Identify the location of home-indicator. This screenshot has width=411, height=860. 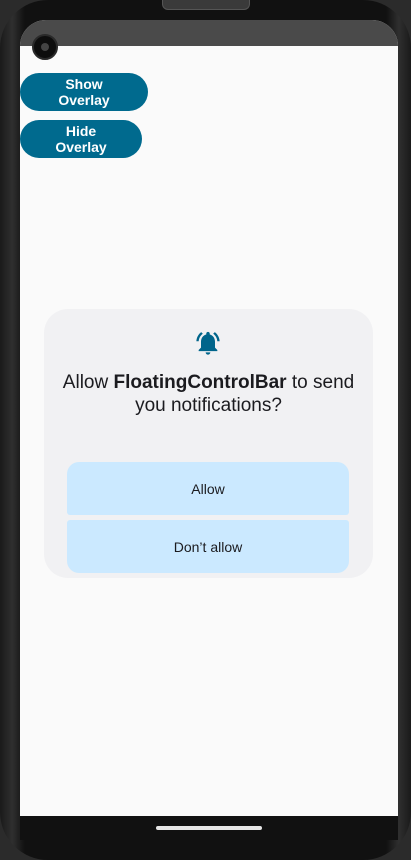
(209, 828).